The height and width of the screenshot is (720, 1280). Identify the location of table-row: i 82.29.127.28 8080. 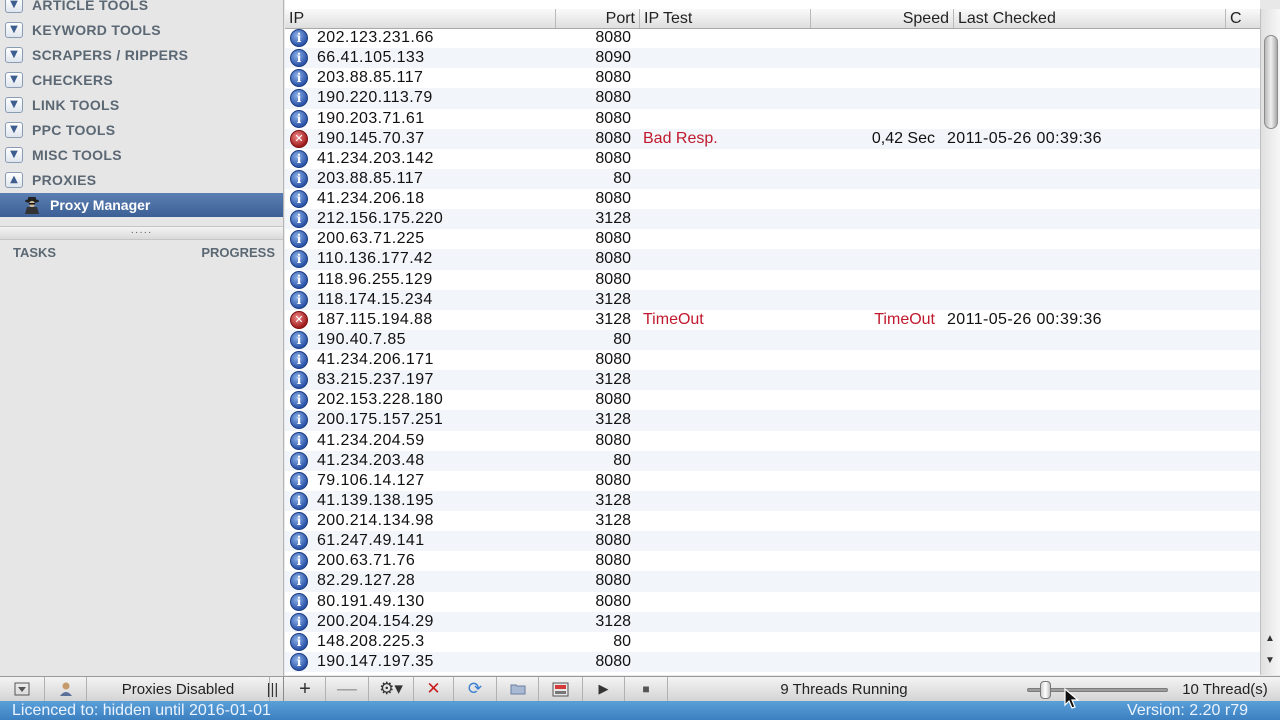
(772, 581).